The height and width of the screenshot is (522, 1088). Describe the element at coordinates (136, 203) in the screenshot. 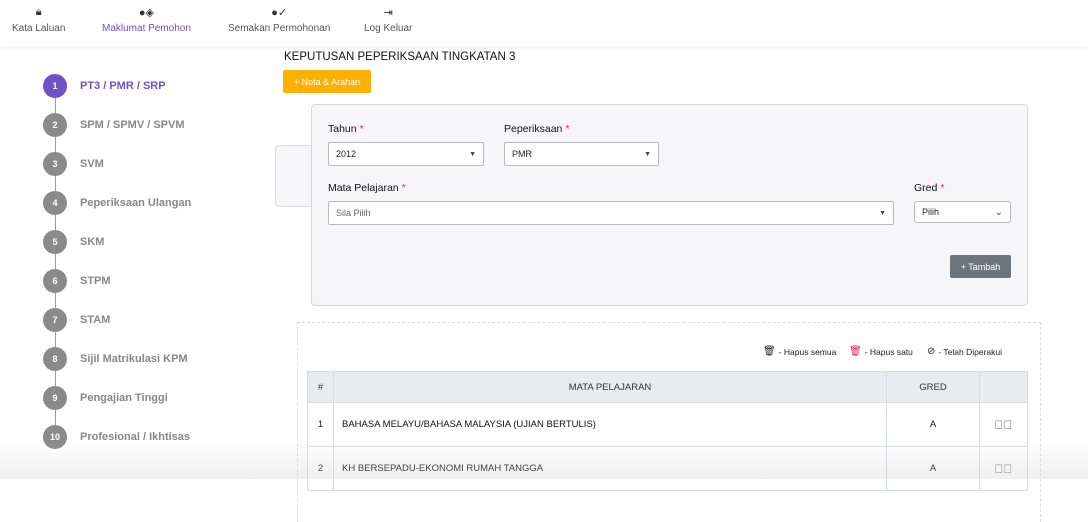

I see `step-label: Peperiksaan Ulangan` at that location.